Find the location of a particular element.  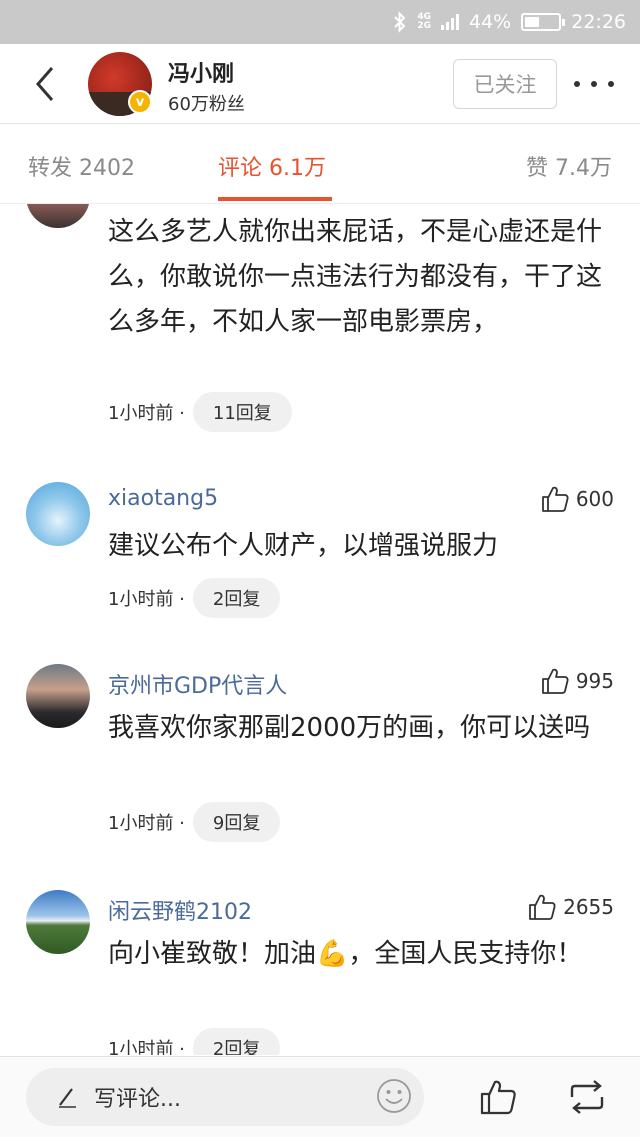

like-post-icon is located at coordinates (498, 1097).